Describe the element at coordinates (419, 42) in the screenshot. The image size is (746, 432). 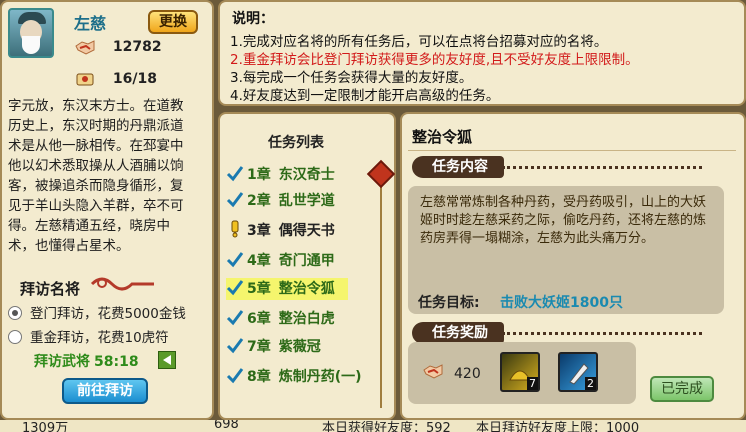
I see `note-line-1: 1.完成对应名将的所有任务后，可以在点将台招募对应的名将。` at that location.